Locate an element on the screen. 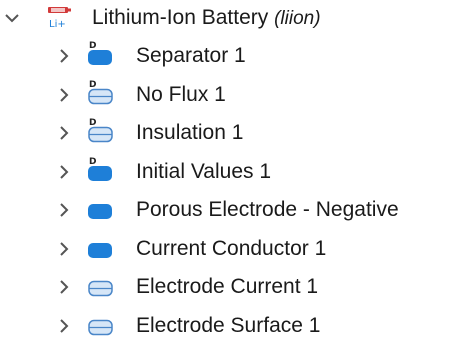  tree-node-0: D Separator 1 is located at coordinates (231, 56).